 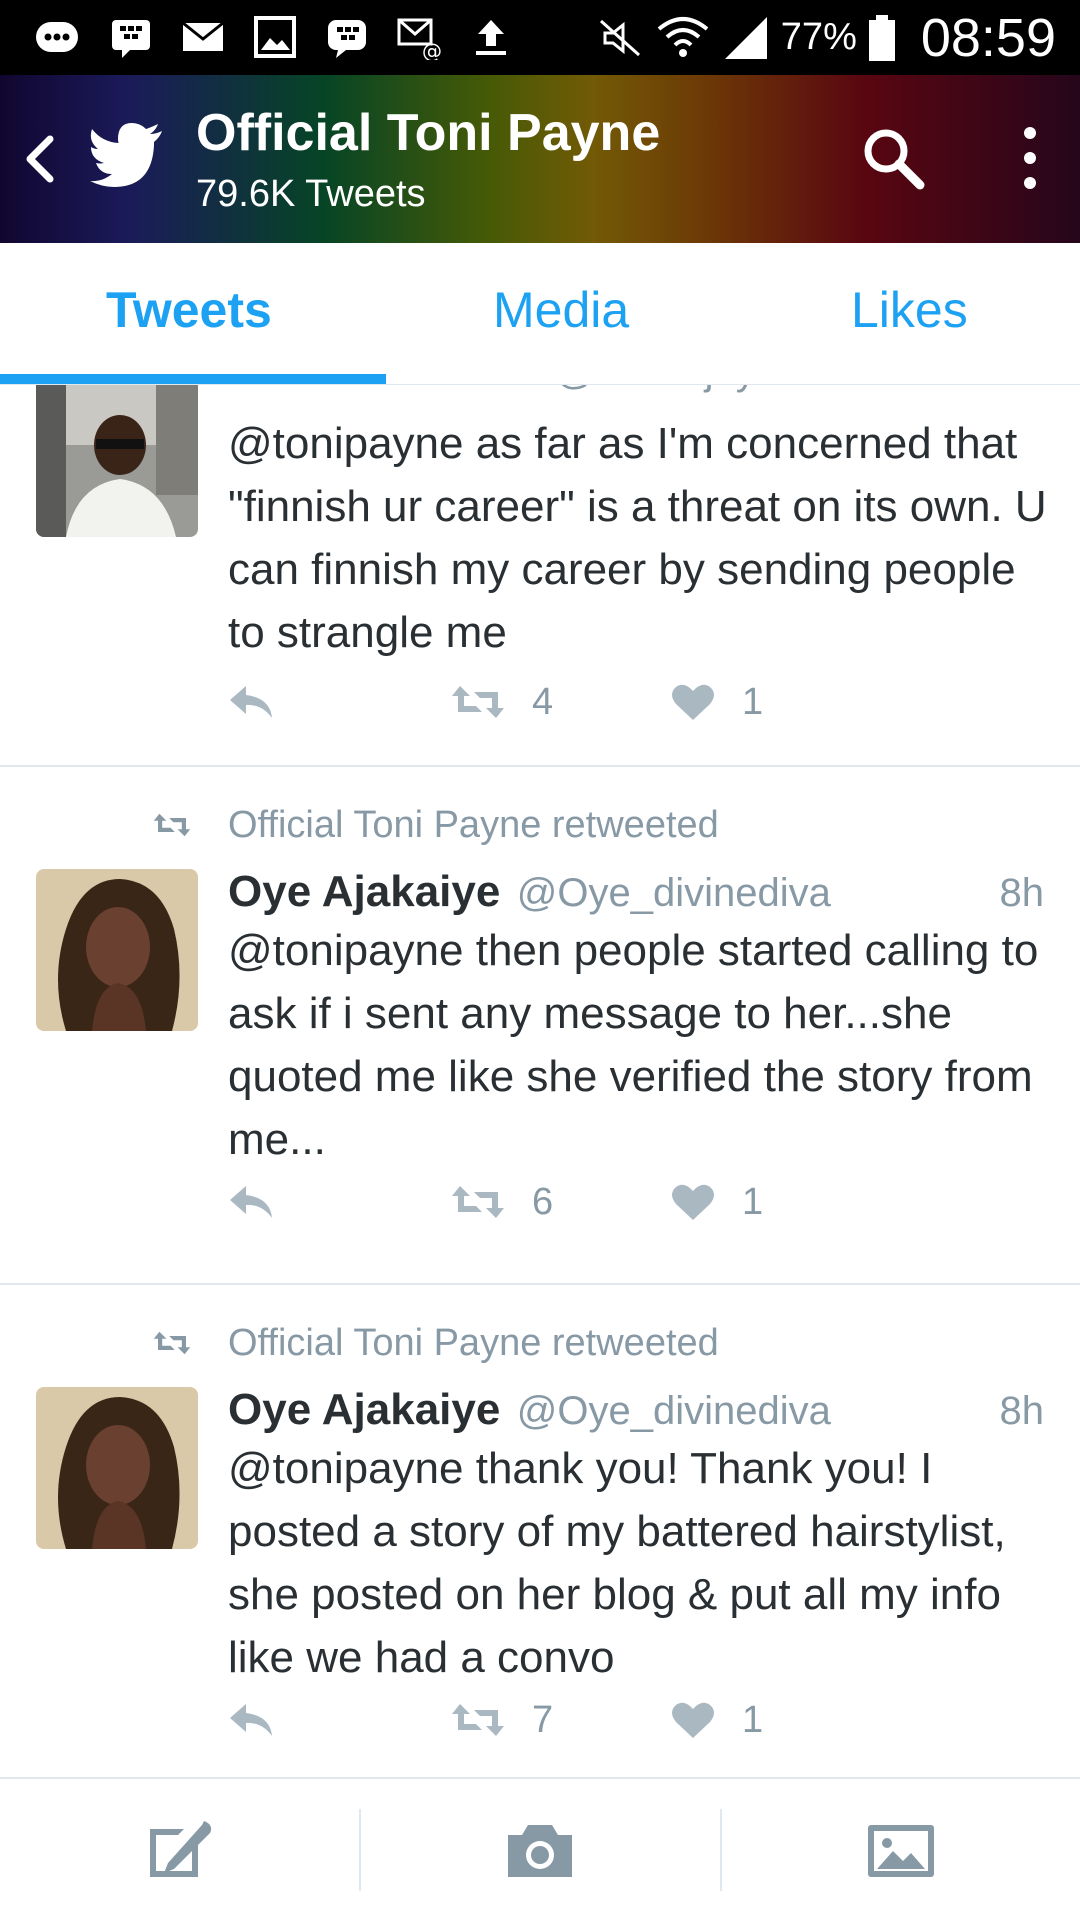 What do you see at coordinates (683, 38) in the screenshot?
I see `wifi-icon` at bounding box center [683, 38].